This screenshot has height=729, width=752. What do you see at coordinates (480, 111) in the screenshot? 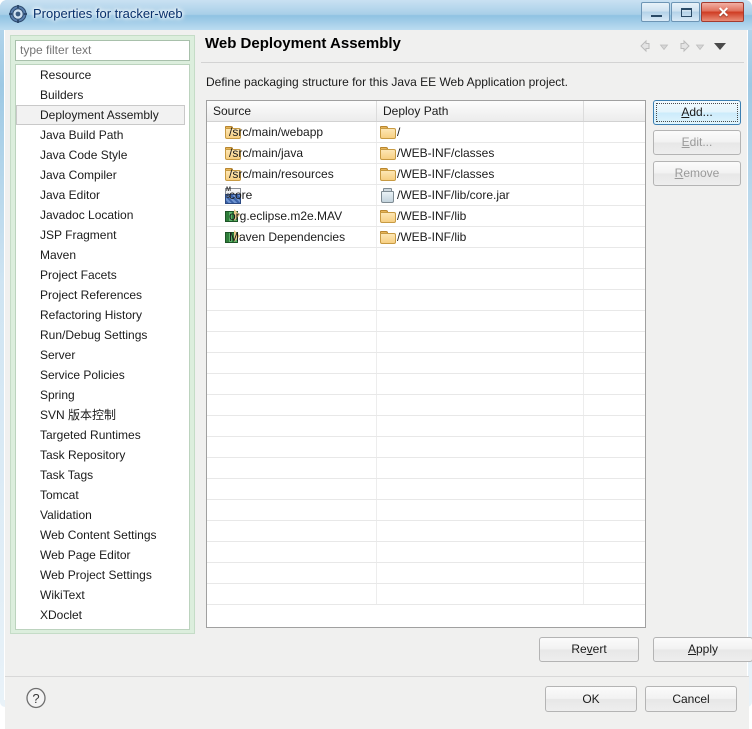
I see `column-header-deploy-path: Deploy Path` at bounding box center [480, 111].